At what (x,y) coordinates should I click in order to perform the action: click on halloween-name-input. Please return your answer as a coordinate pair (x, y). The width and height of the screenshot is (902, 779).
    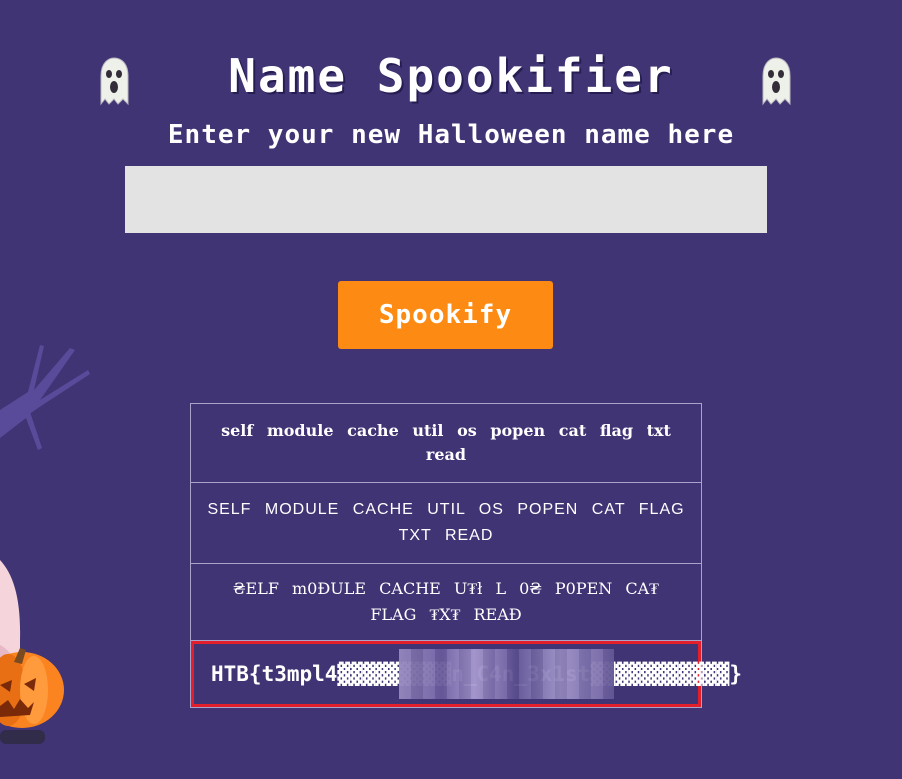
    Looking at the image, I should click on (446, 199).